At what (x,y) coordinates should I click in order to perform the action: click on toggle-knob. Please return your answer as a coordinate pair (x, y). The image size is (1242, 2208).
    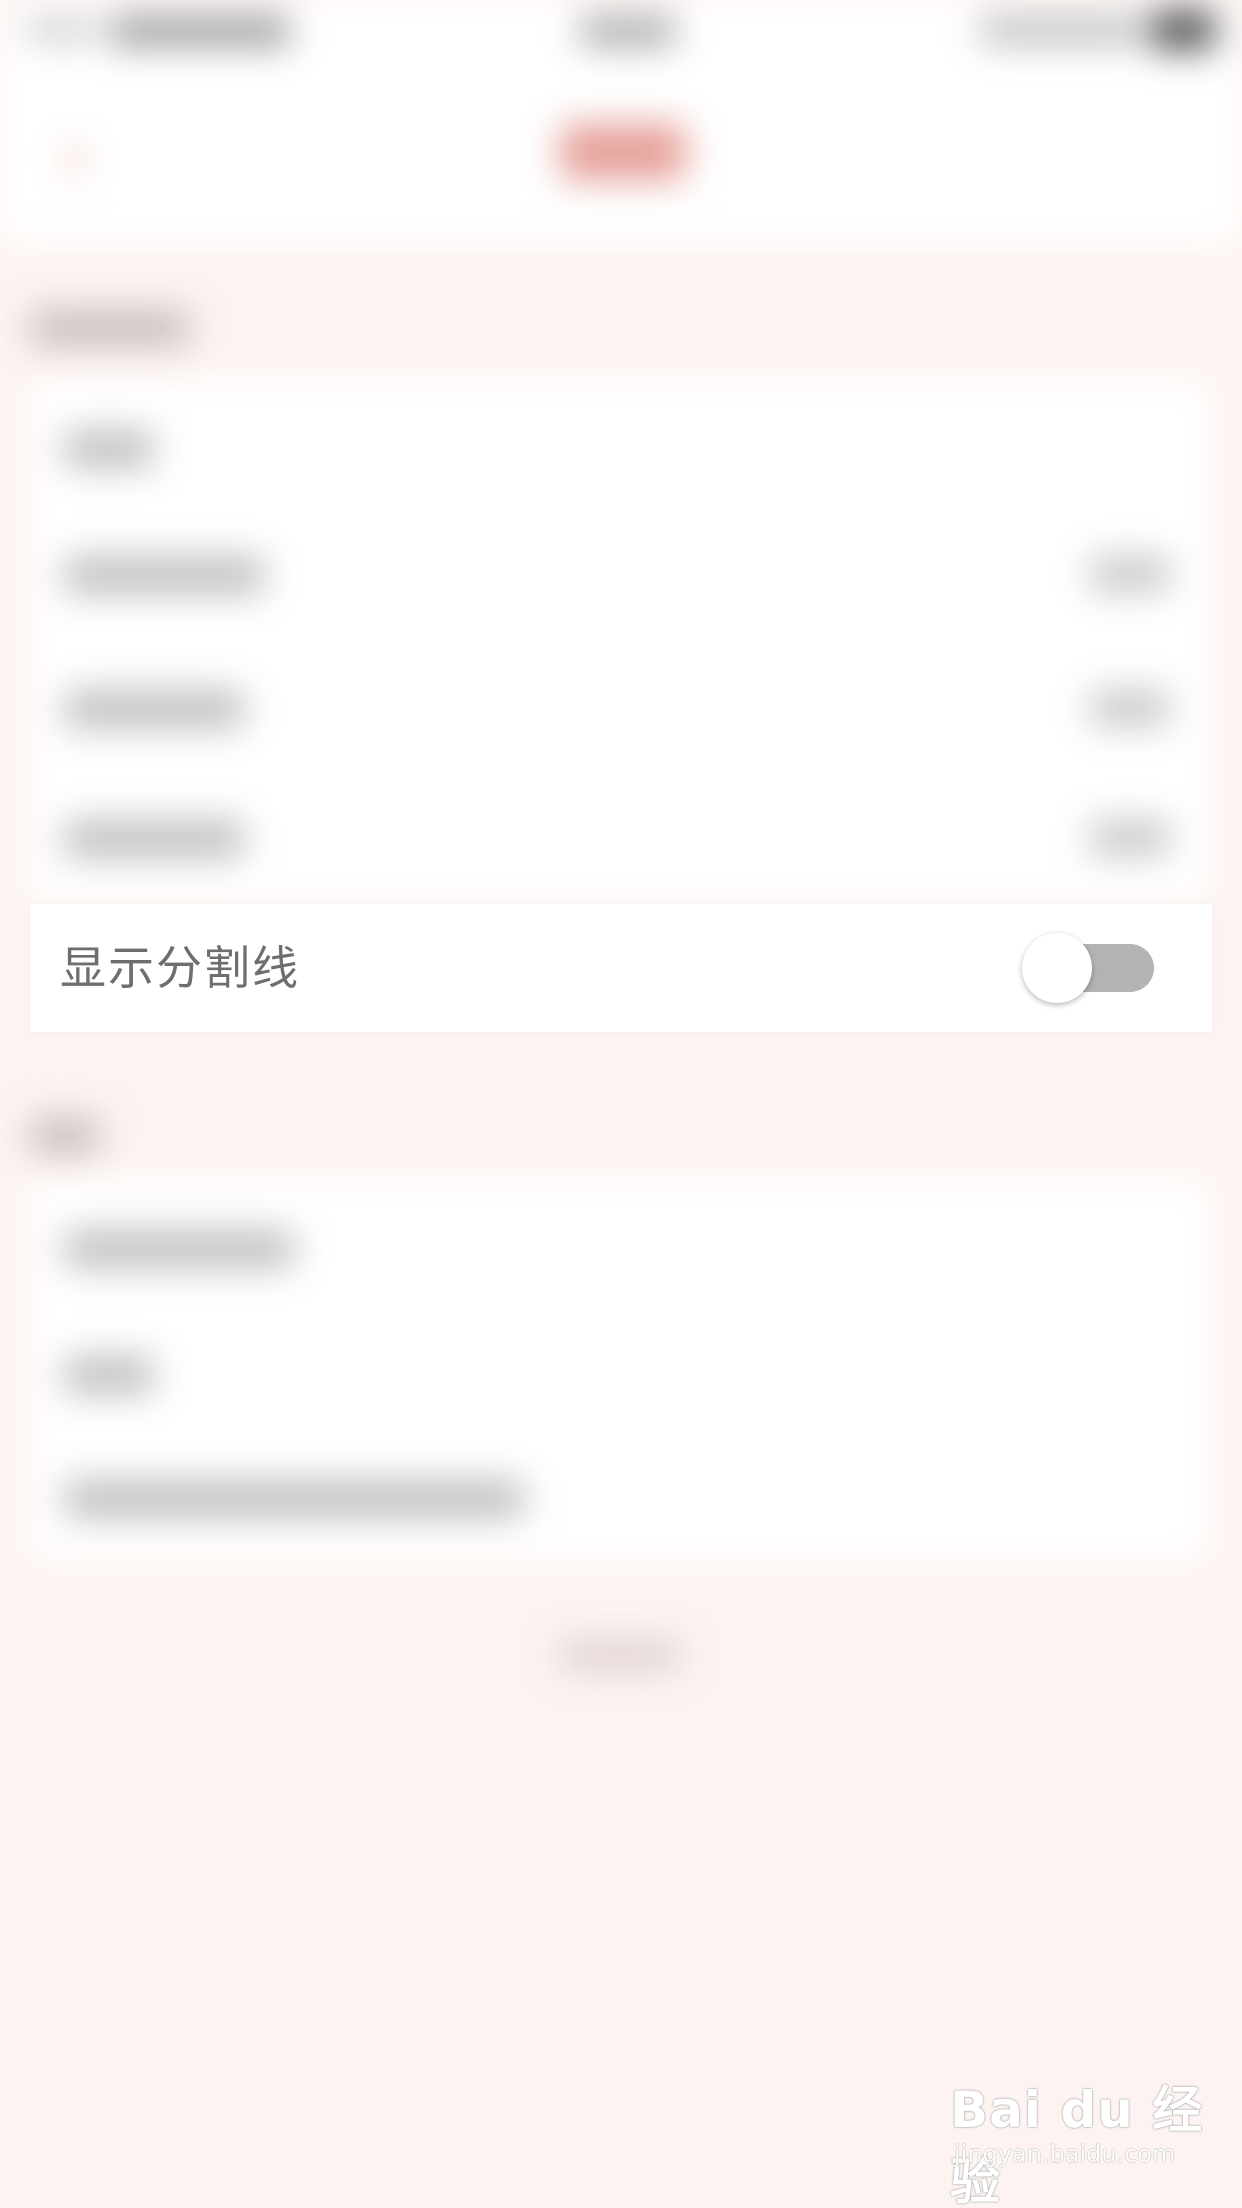
    Looking at the image, I should click on (1057, 968).